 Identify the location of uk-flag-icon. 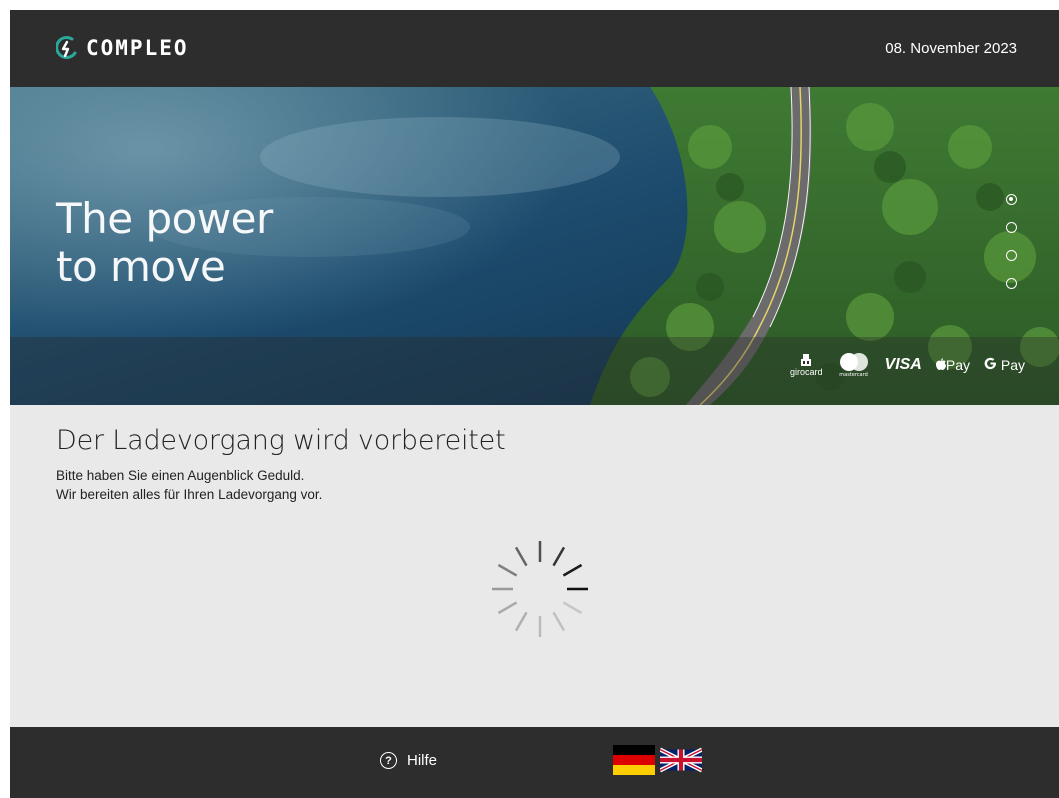
(681, 760).